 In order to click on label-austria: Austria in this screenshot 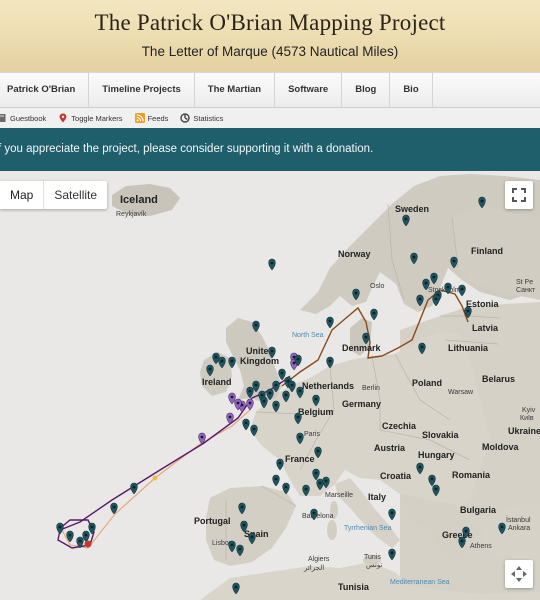, I will do `click(390, 448)`.